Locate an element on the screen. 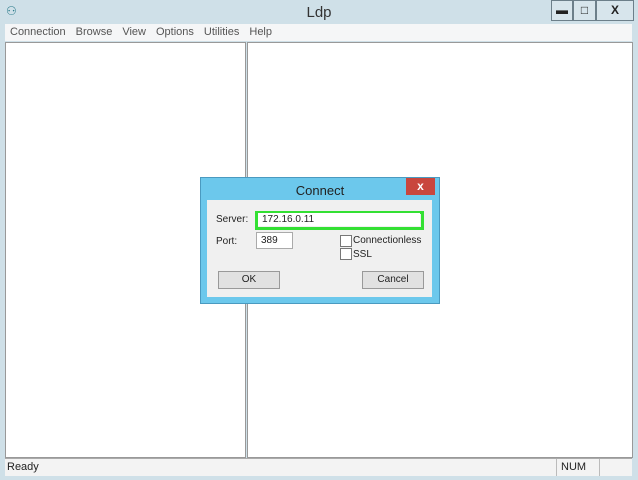 The width and height of the screenshot is (638, 480). ssl-checkbox is located at coordinates (346, 254).